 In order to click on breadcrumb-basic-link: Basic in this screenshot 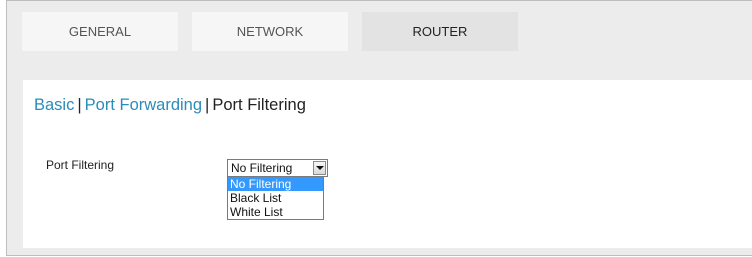, I will do `click(54, 105)`.